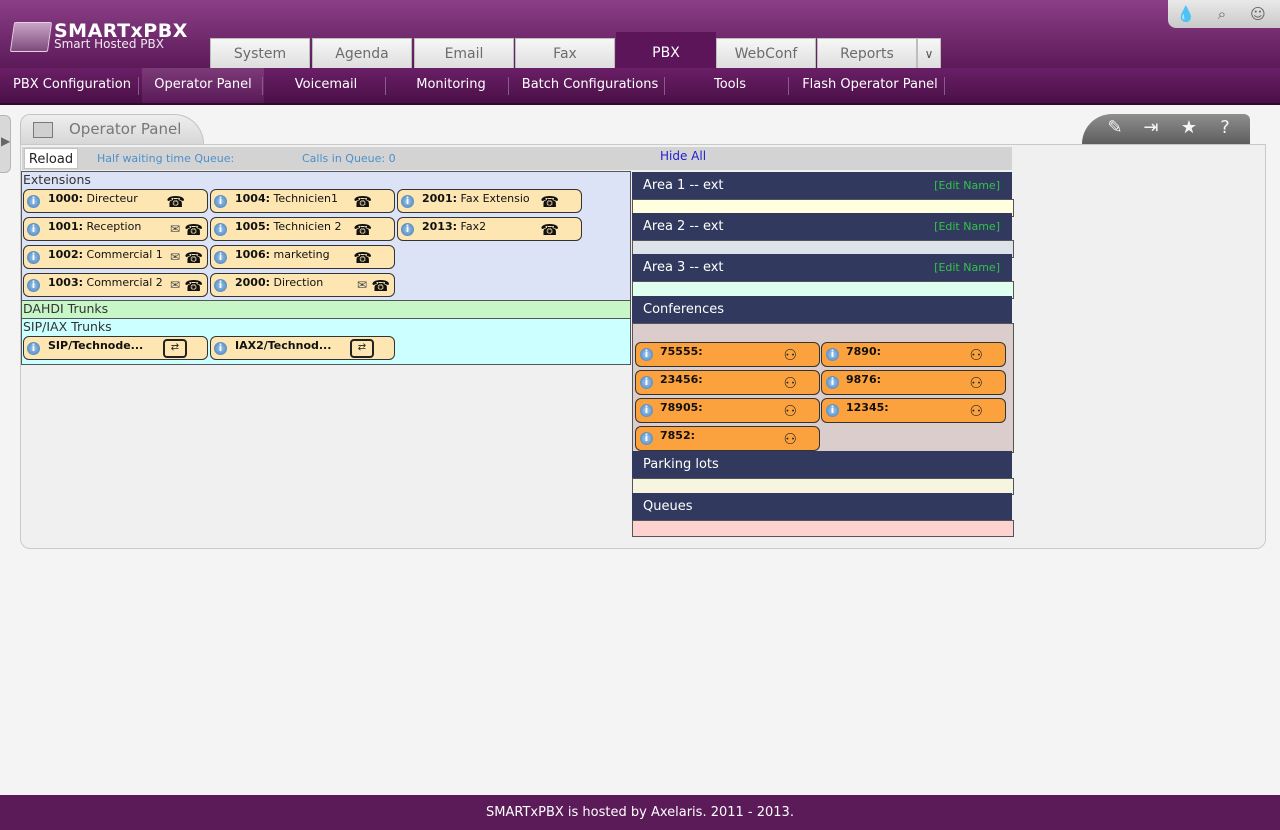  Describe the element at coordinates (166, 158) in the screenshot. I see `half-waiting-time-queue: Half waiting time Queue:` at that location.